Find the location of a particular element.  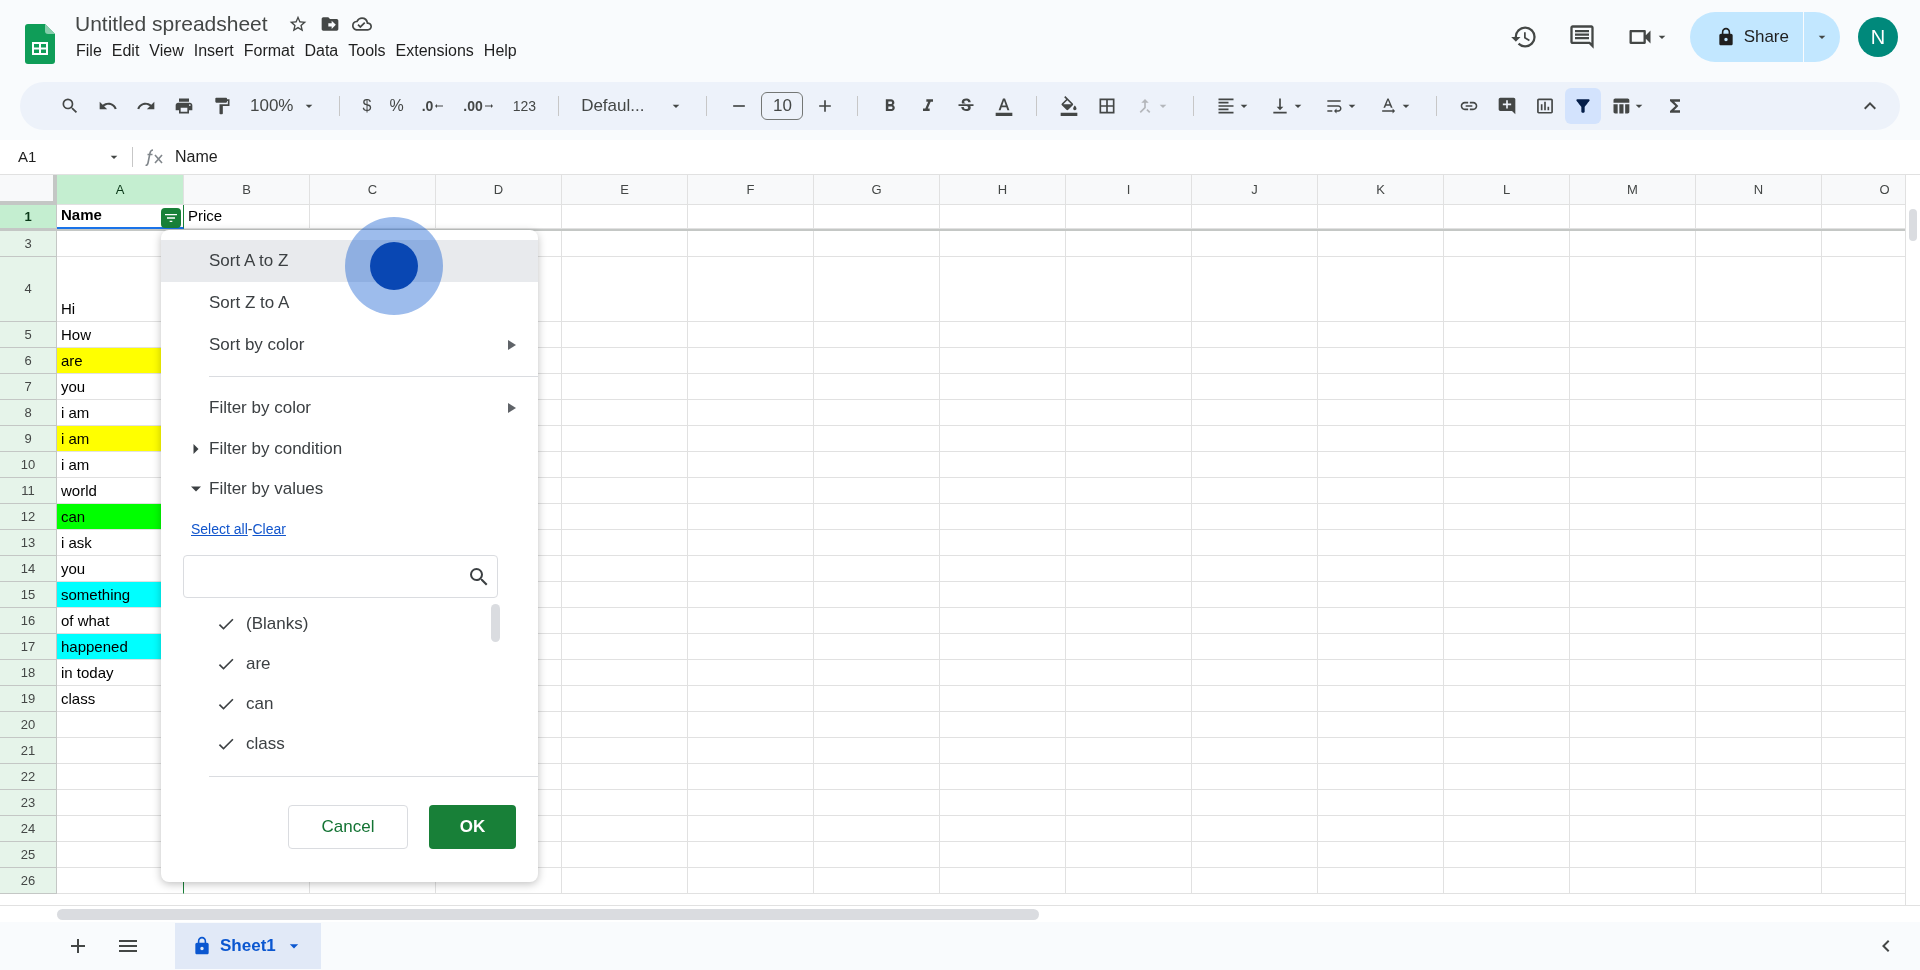

column-header: L is located at coordinates (1507, 190).